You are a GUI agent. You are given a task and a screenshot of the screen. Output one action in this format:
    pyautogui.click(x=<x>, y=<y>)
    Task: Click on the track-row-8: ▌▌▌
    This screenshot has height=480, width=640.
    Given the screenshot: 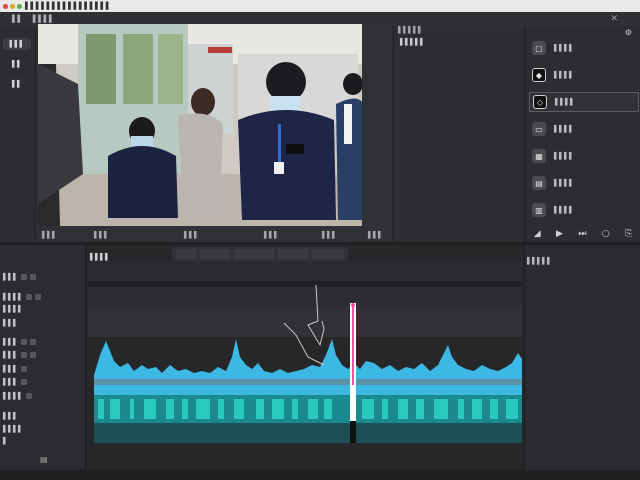 What is the action you would take?
    pyautogui.click(x=15, y=381)
    